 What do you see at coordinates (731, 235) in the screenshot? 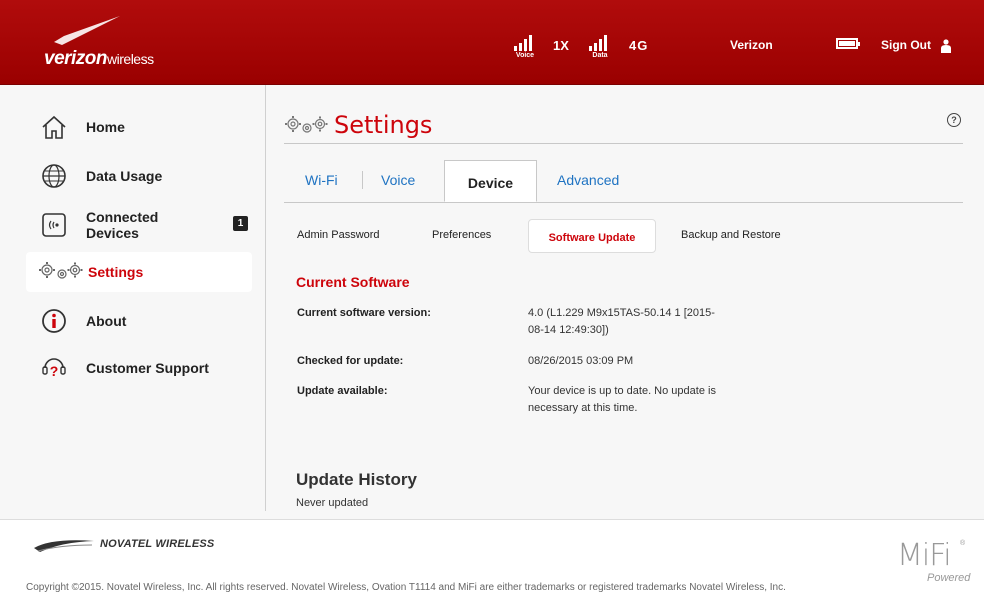
I see `subtab-backup-and-restore: Backup and Restore` at bounding box center [731, 235].